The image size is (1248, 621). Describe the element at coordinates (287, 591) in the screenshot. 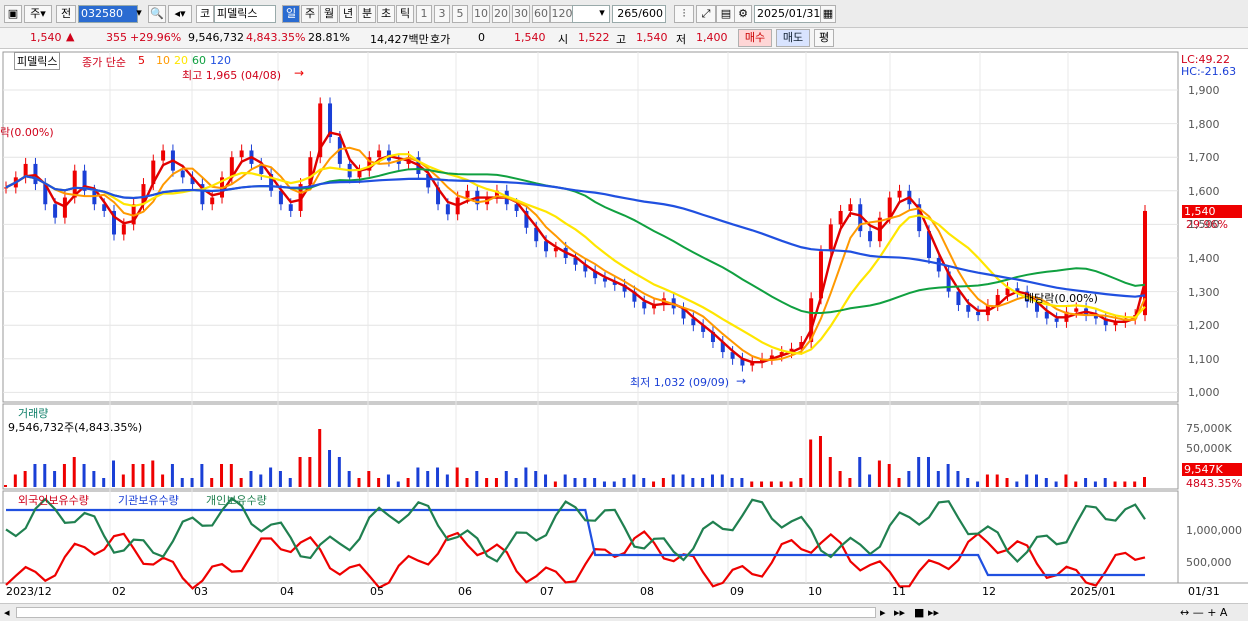

I see `date-tick: 04` at that location.